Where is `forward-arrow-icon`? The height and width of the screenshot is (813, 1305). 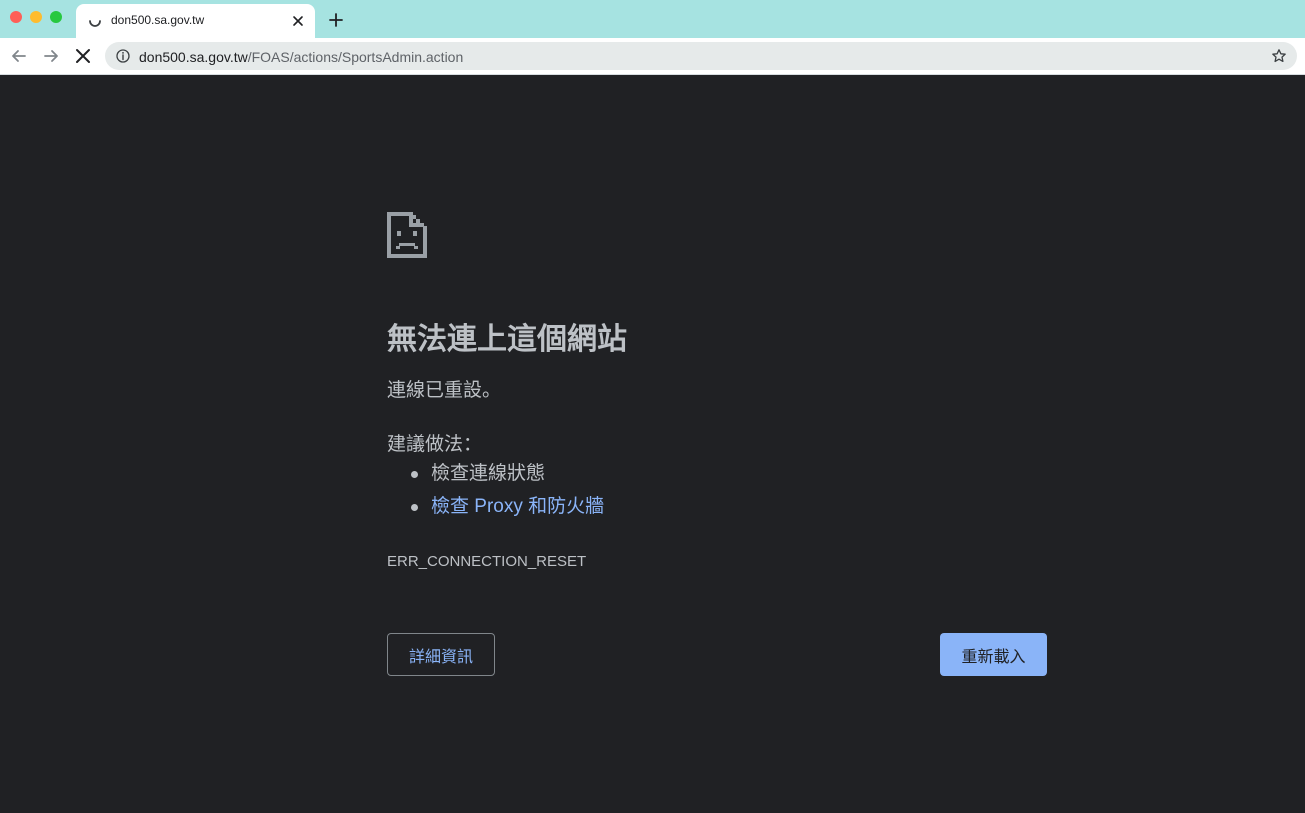 forward-arrow-icon is located at coordinates (51, 56).